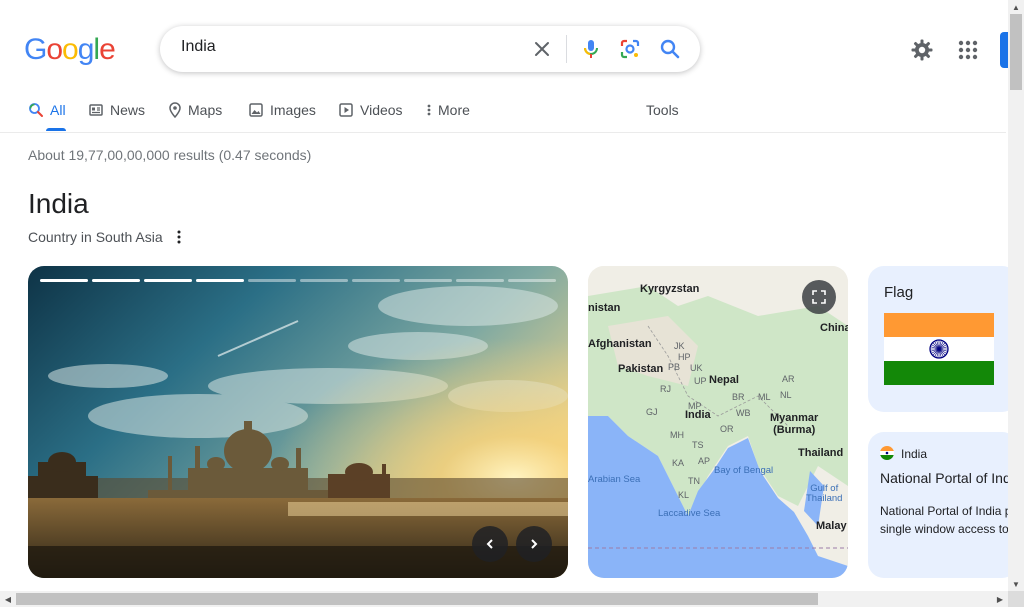  What do you see at coordinates (604, 308) in the screenshot?
I see `map-label-tajikistan: nistan` at bounding box center [604, 308].